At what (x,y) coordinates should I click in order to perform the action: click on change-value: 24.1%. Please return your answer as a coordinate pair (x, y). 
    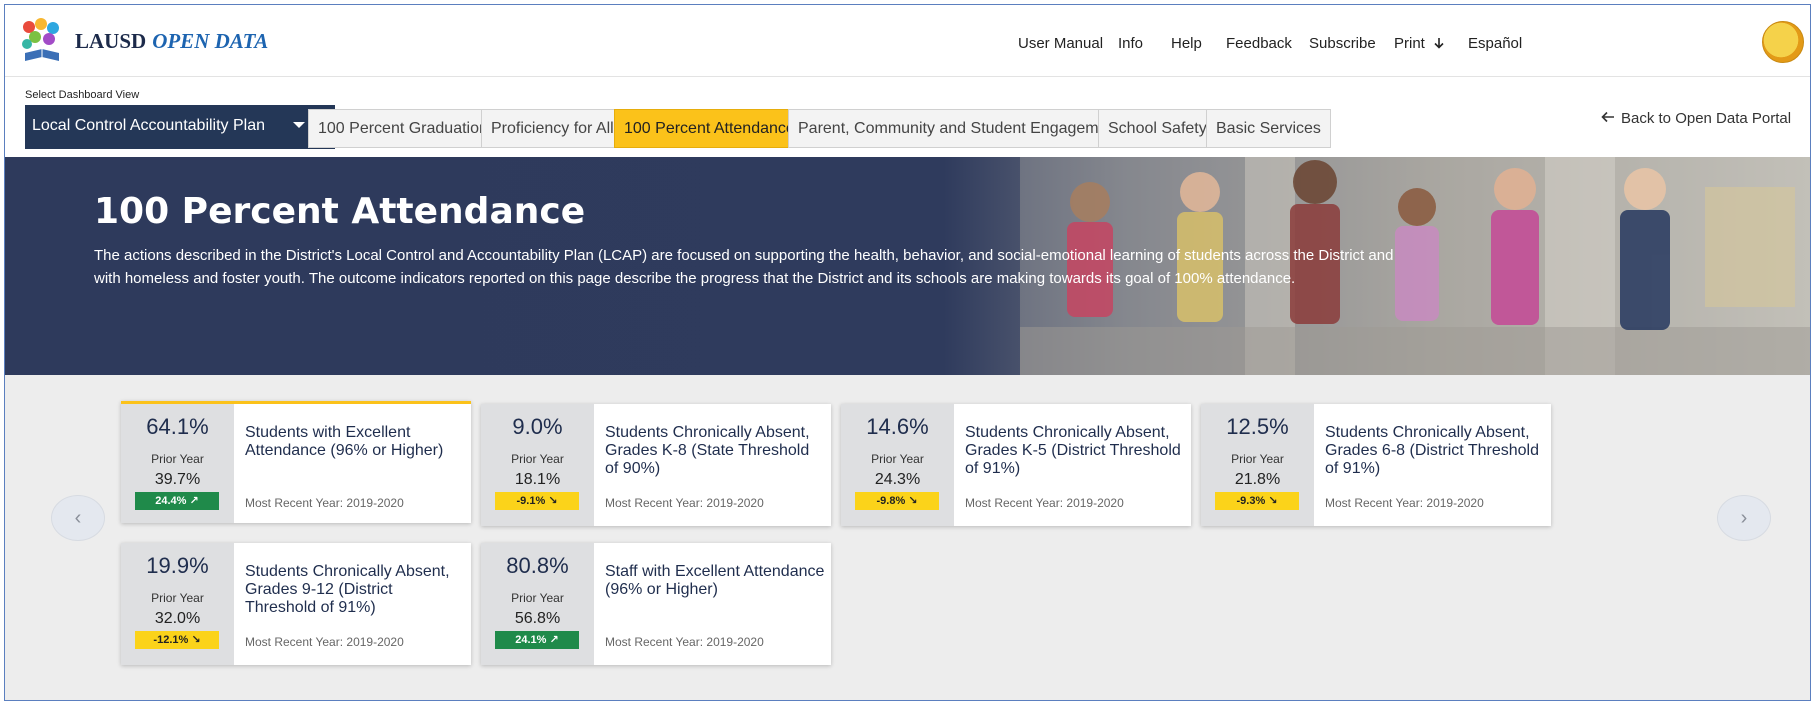
    Looking at the image, I should click on (531, 640).